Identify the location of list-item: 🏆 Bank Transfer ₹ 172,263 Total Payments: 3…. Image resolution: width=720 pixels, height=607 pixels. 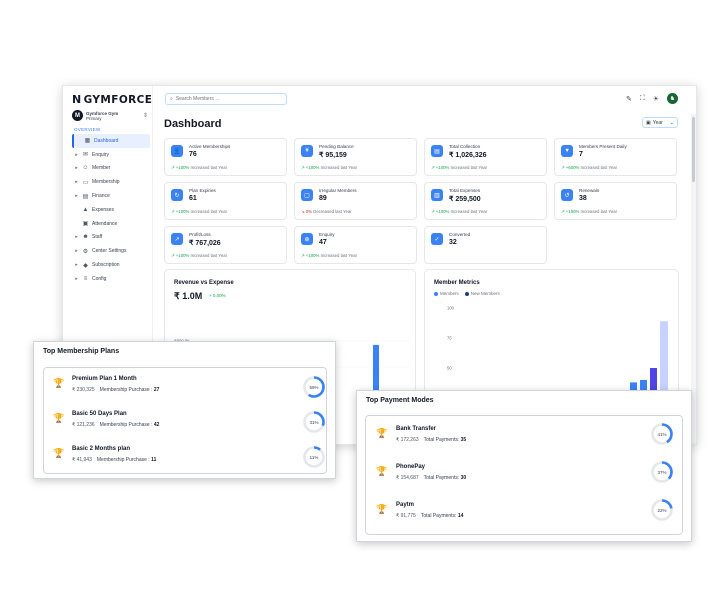
(524, 436).